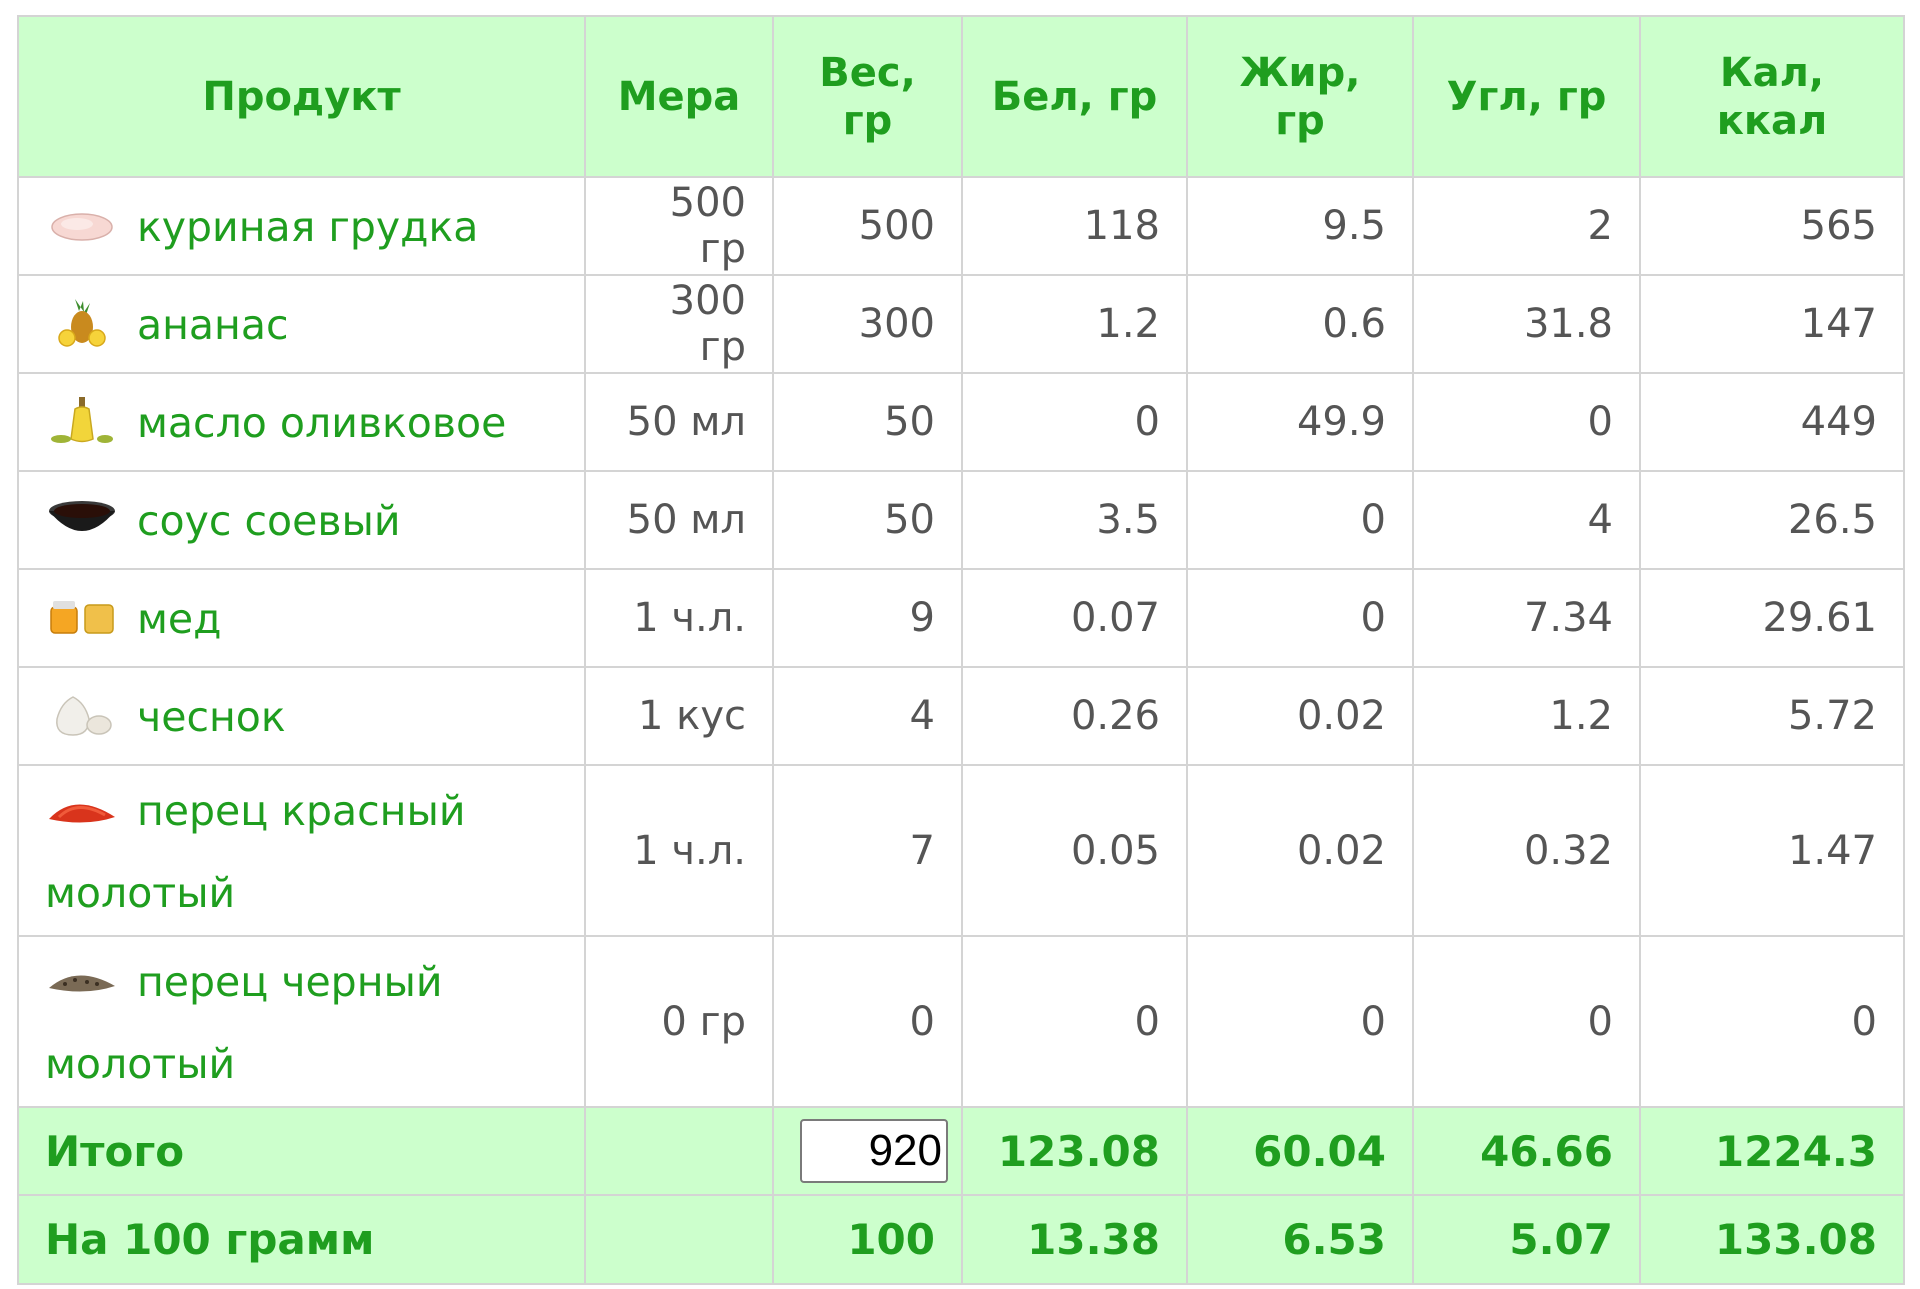 The image size is (1920, 1289). Describe the element at coordinates (82, 420) in the screenshot. I see `olive-oil-icon` at that location.